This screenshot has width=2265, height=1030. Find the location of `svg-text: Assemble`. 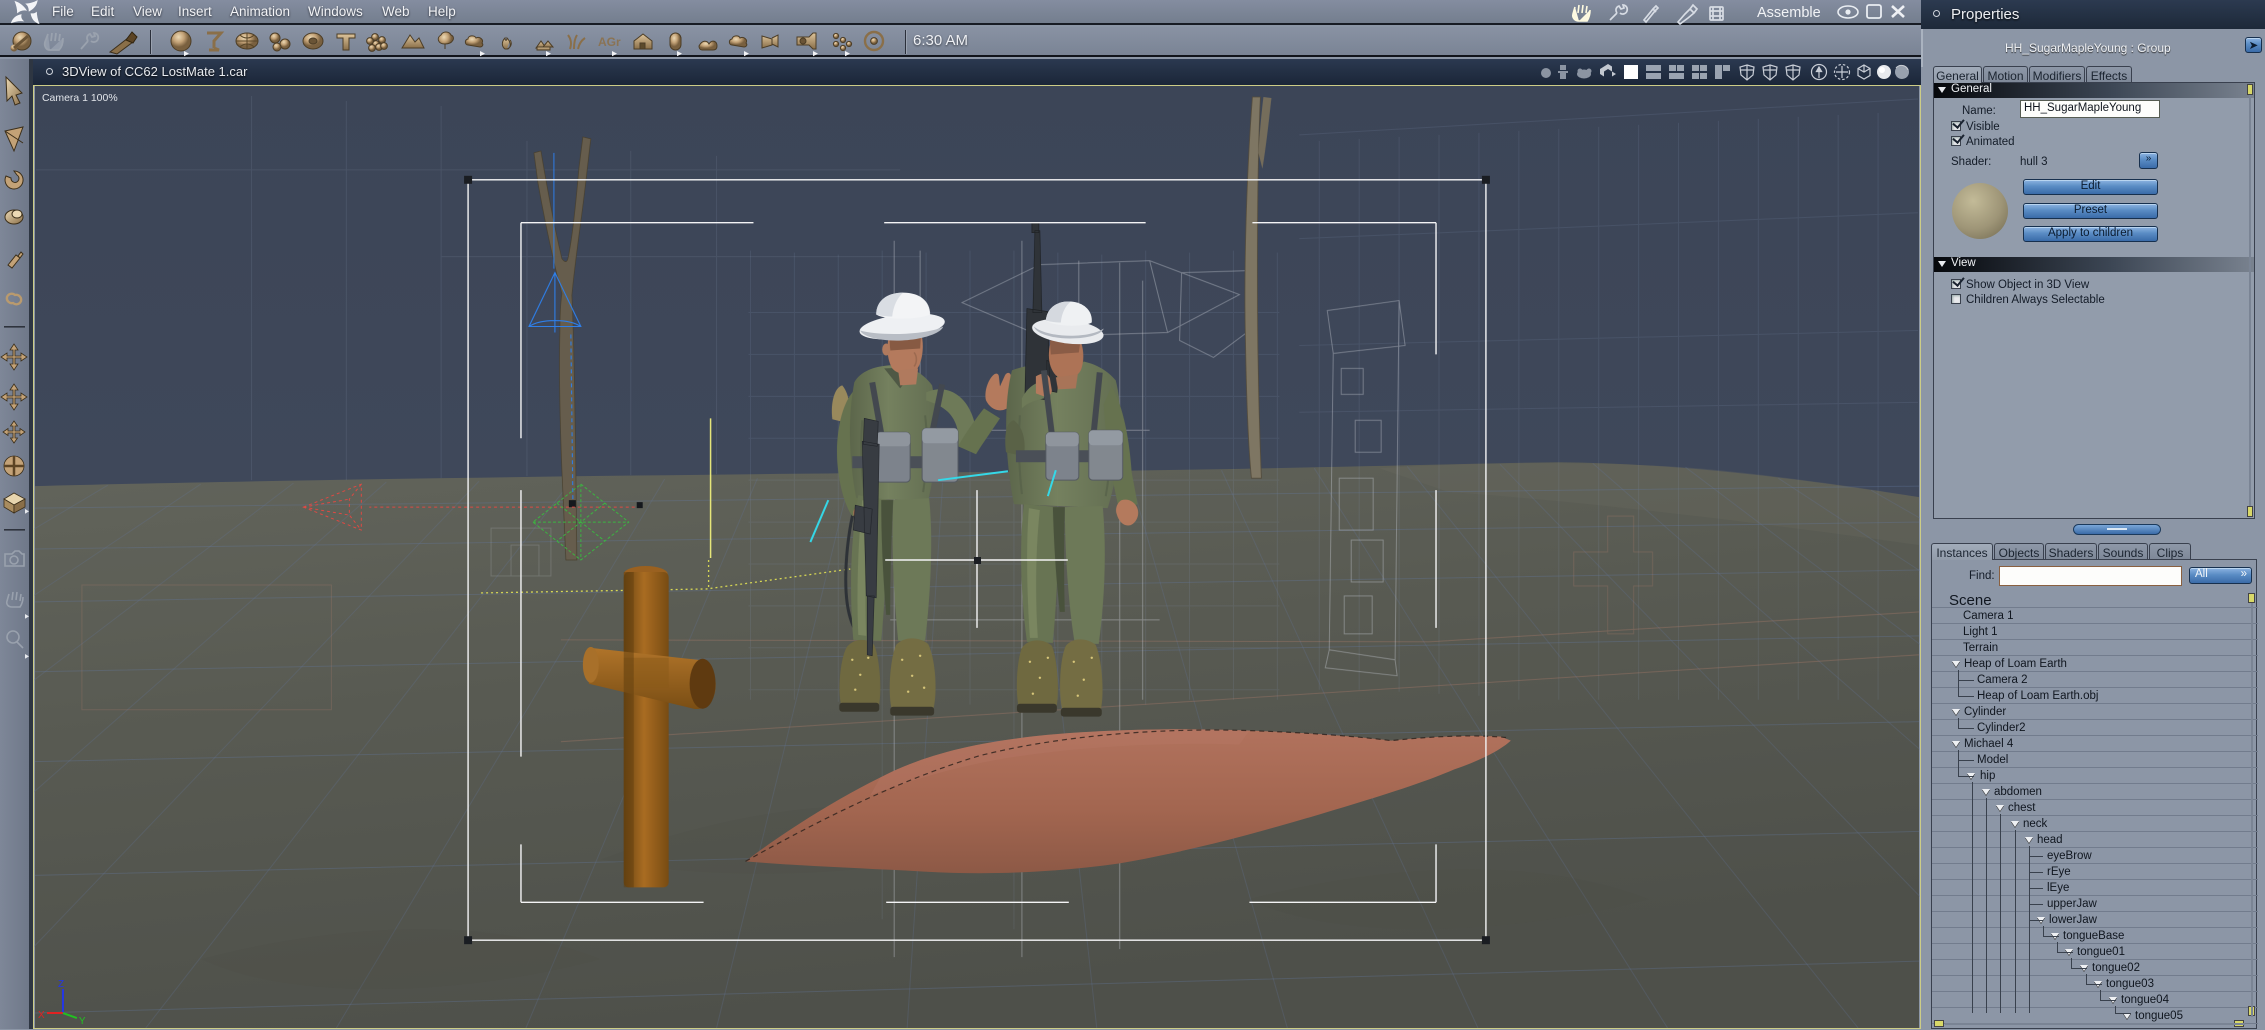

svg-text: Assemble is located at coordinates (1789, 13).